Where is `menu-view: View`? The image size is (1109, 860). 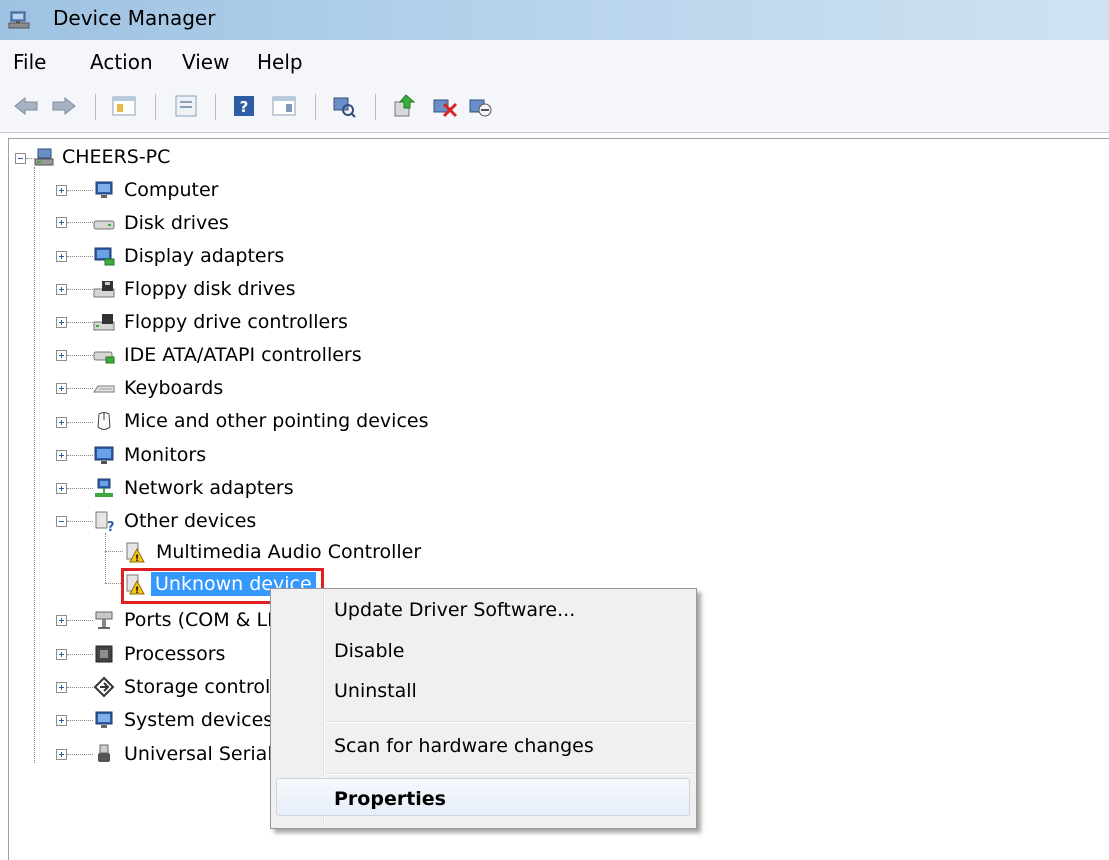
menu-view: View is located at coordinates (205, 62).